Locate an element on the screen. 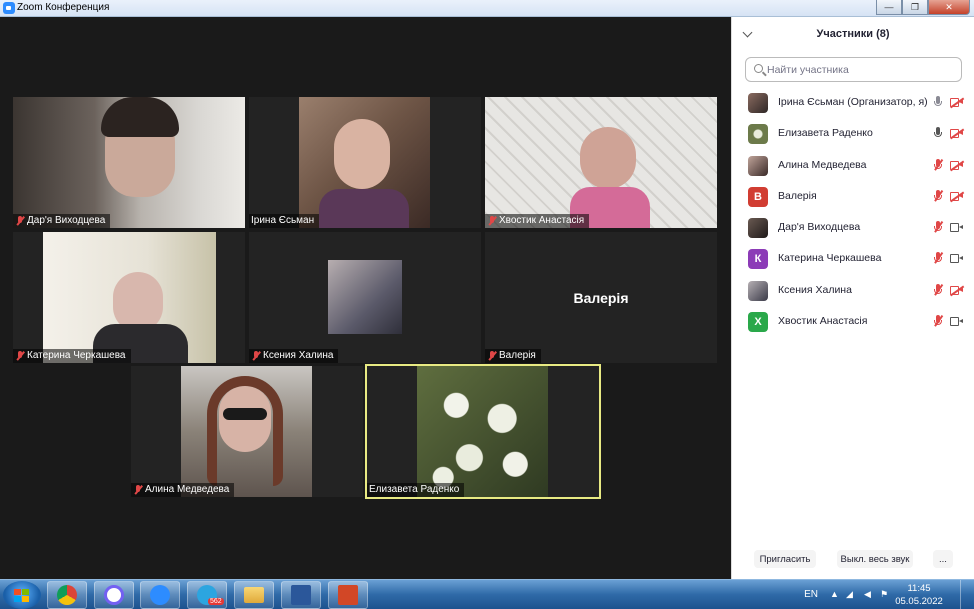 This screenshot has height=609, width=974. windows-logo-icon is located at coordinates (22, 595).